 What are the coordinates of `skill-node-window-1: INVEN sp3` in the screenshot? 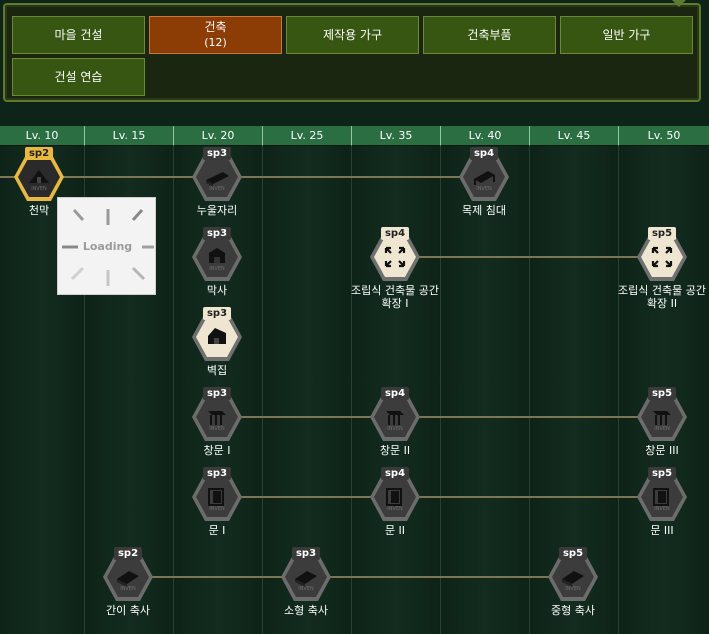 It's located at (217, 414).